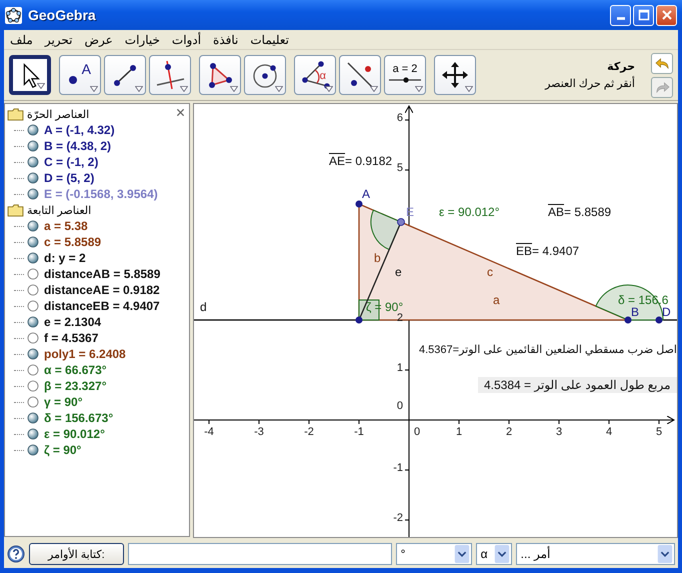 The height and width of the screenshot is (573, 682). Describe the element at coordinates (366, 194) in the screenshot. I see `object-label: A` at that location.